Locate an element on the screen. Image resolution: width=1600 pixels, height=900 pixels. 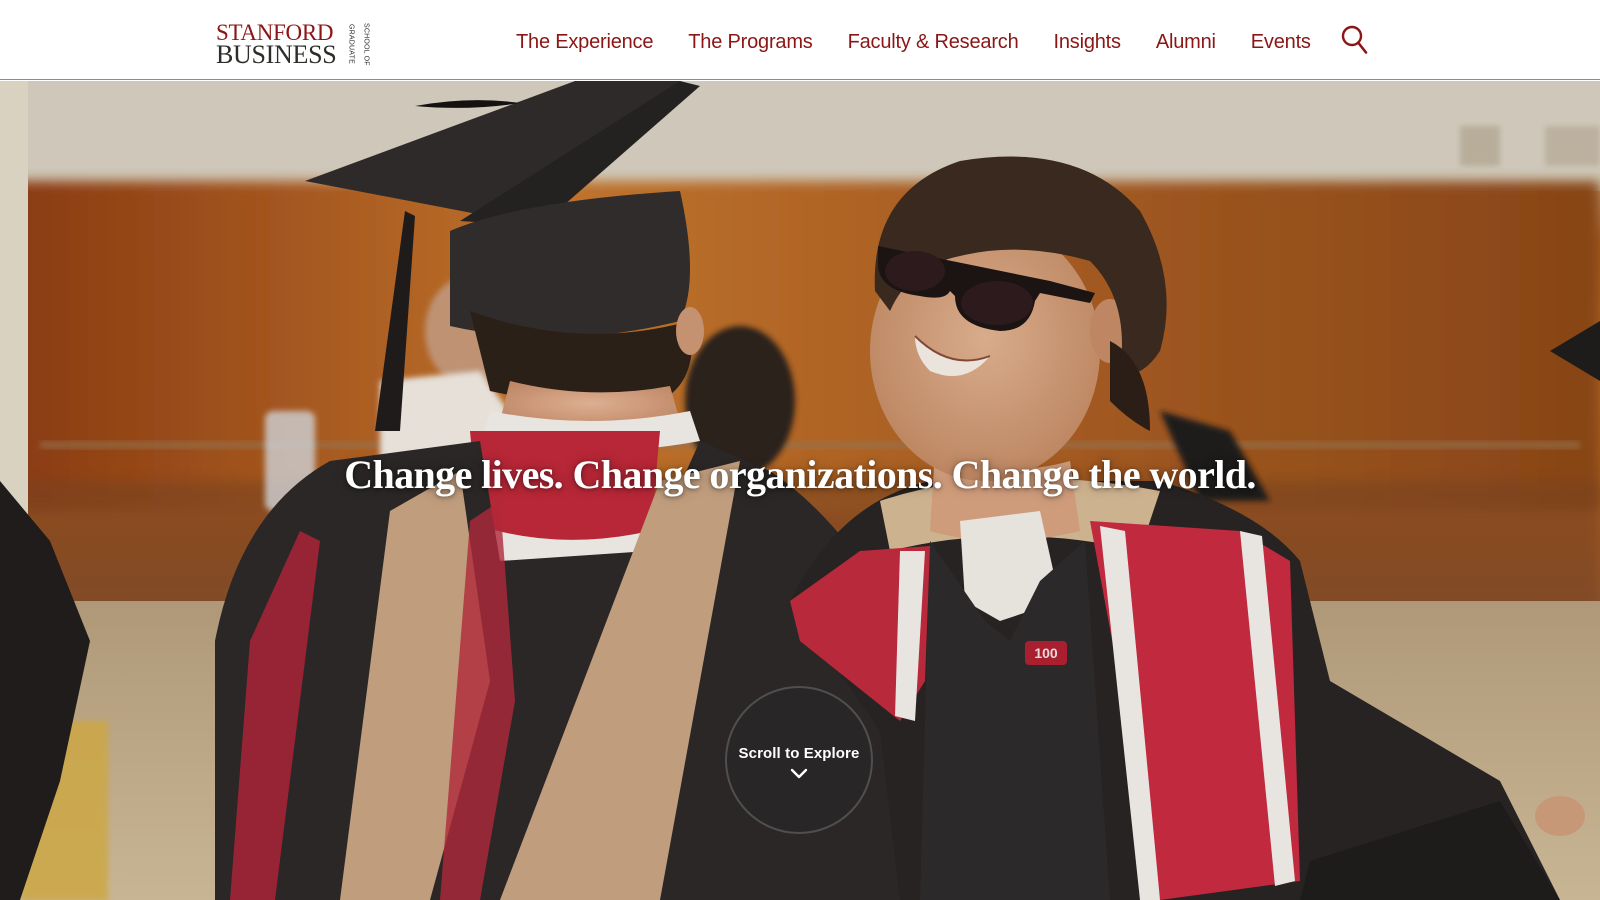
nav-item-faculty-research: Faculty & Research is located at coordinates (933, 42).